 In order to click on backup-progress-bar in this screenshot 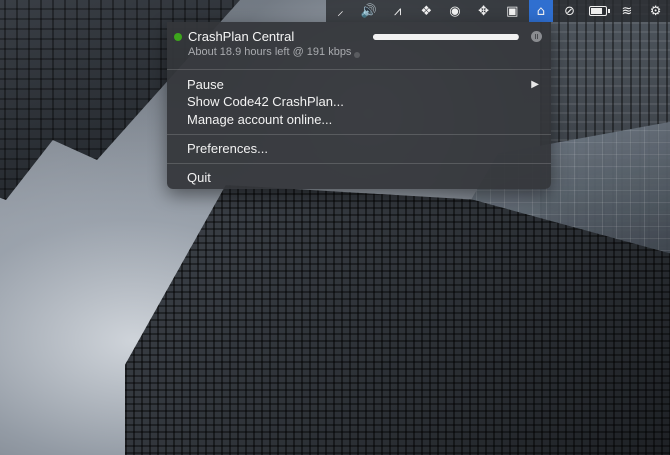, I will do `click(446, 37)`.